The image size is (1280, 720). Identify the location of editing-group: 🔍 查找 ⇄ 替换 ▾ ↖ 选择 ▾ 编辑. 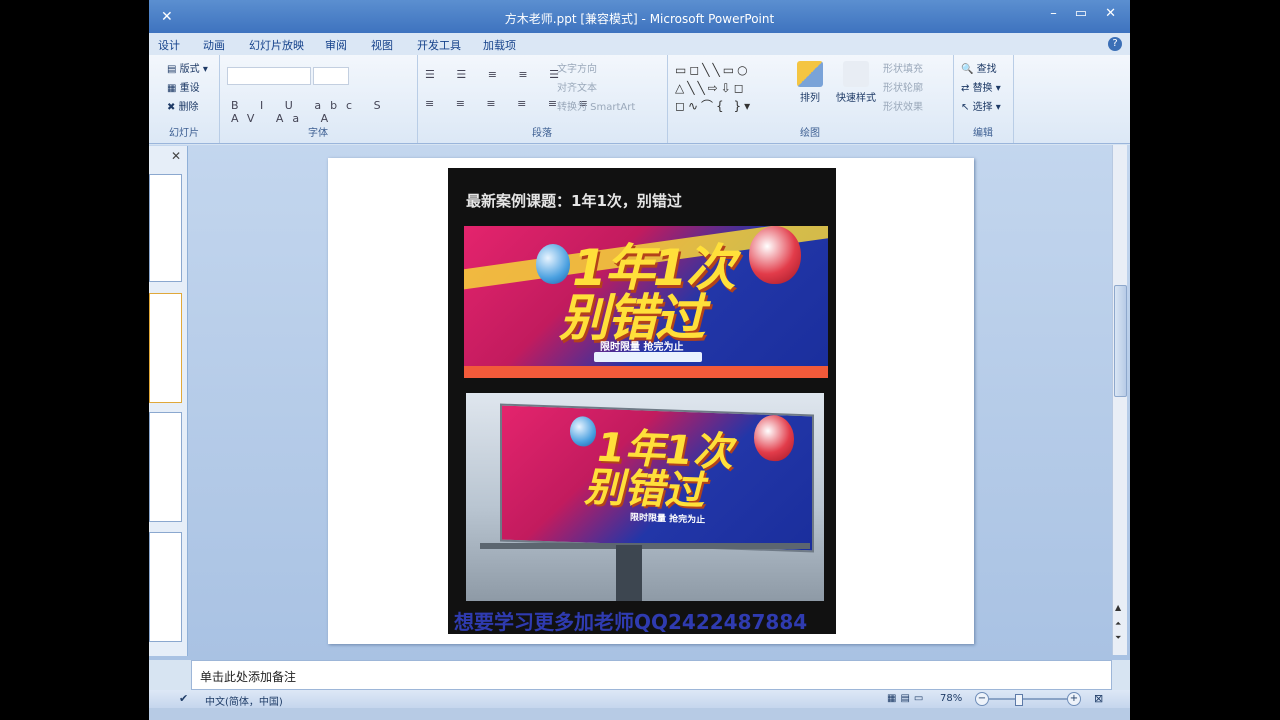
(983, 99).